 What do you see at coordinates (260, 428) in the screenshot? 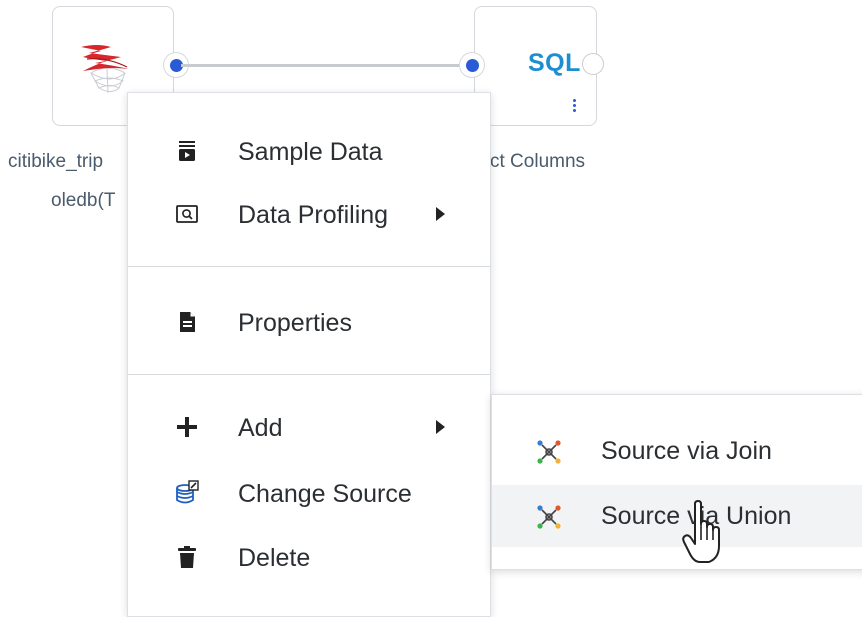
I see `menu-item-label: Add` at bounding box center [260, 428].